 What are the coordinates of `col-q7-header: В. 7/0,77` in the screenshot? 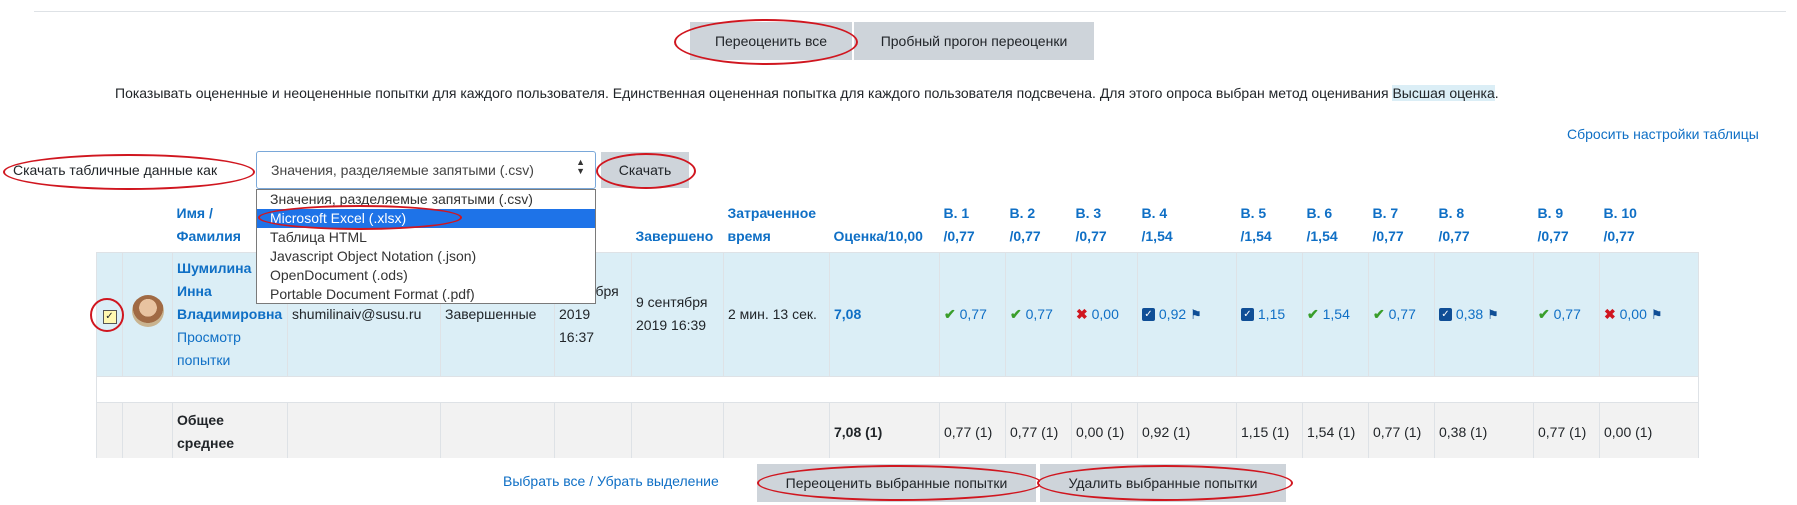 It's located at (1402, 224).